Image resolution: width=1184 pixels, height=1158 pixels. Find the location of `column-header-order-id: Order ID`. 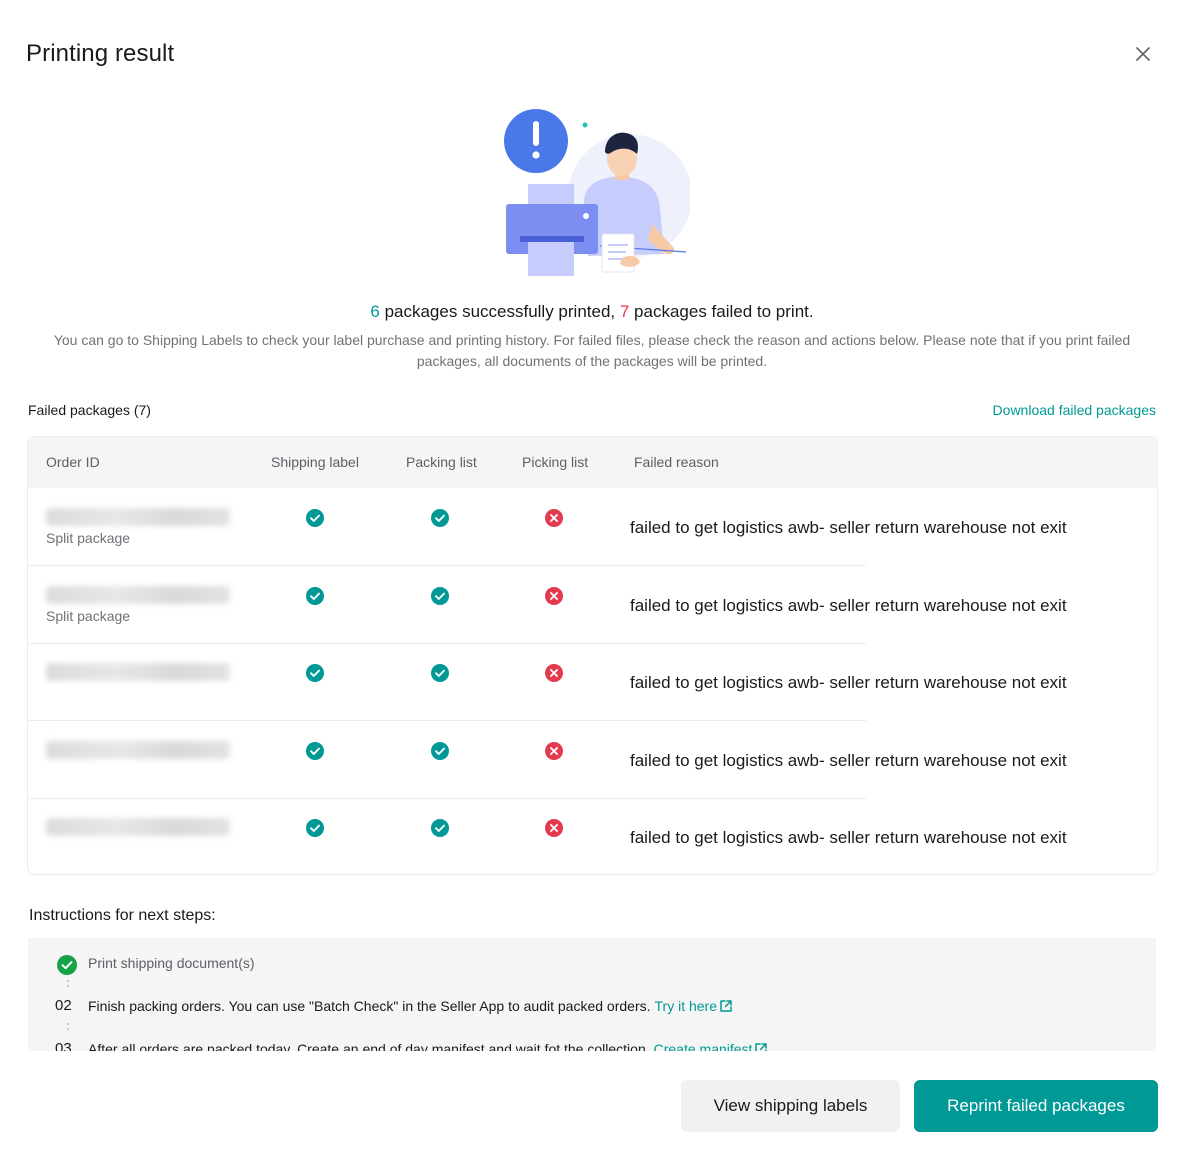

column-header-order-id: Order ID is located at coordinates (73, 462).